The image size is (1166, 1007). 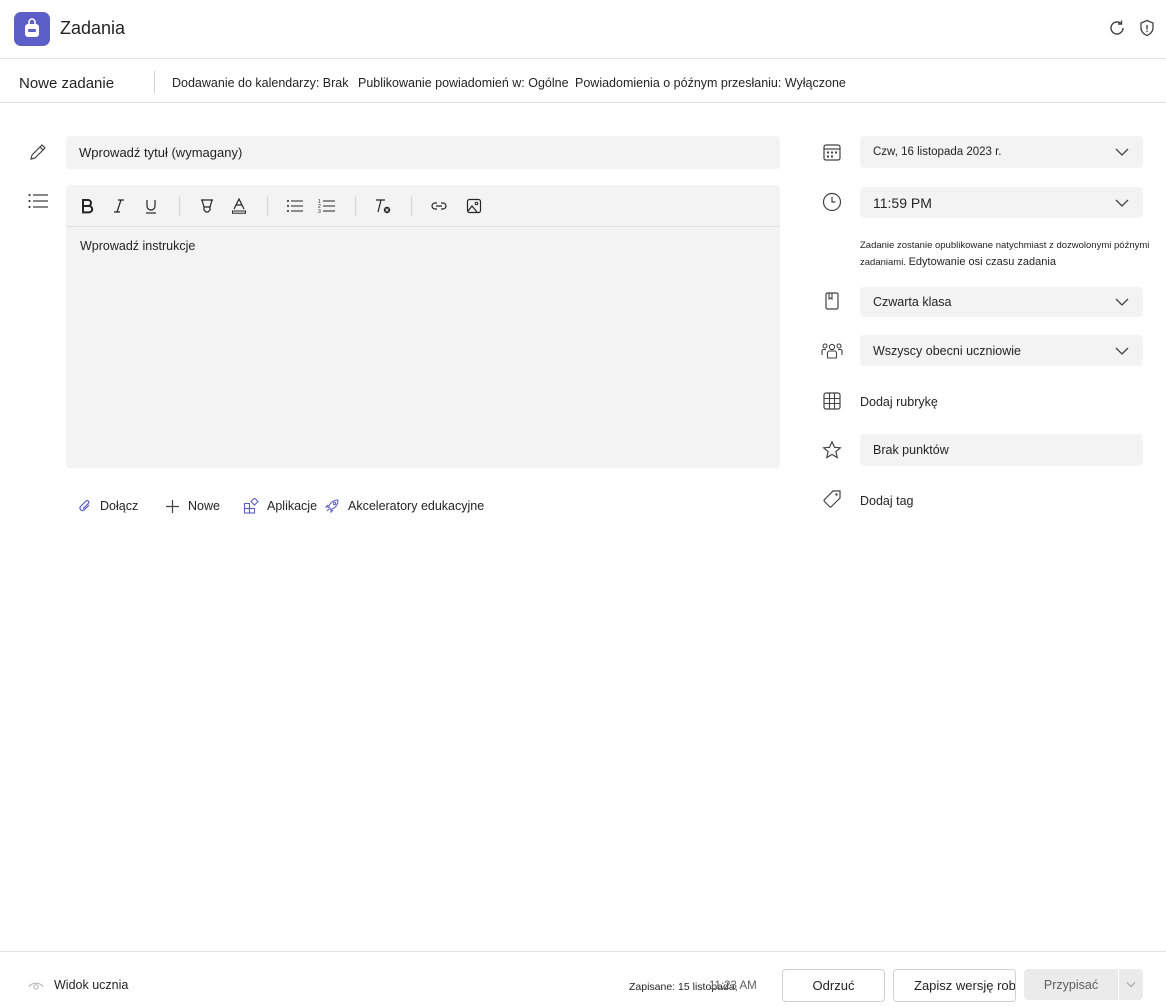 What do you see at coordinates (947, 350) in the screenshot?
I see `students-value: Wszyscy obecni uczniowie` at bounding box center [947, 350].